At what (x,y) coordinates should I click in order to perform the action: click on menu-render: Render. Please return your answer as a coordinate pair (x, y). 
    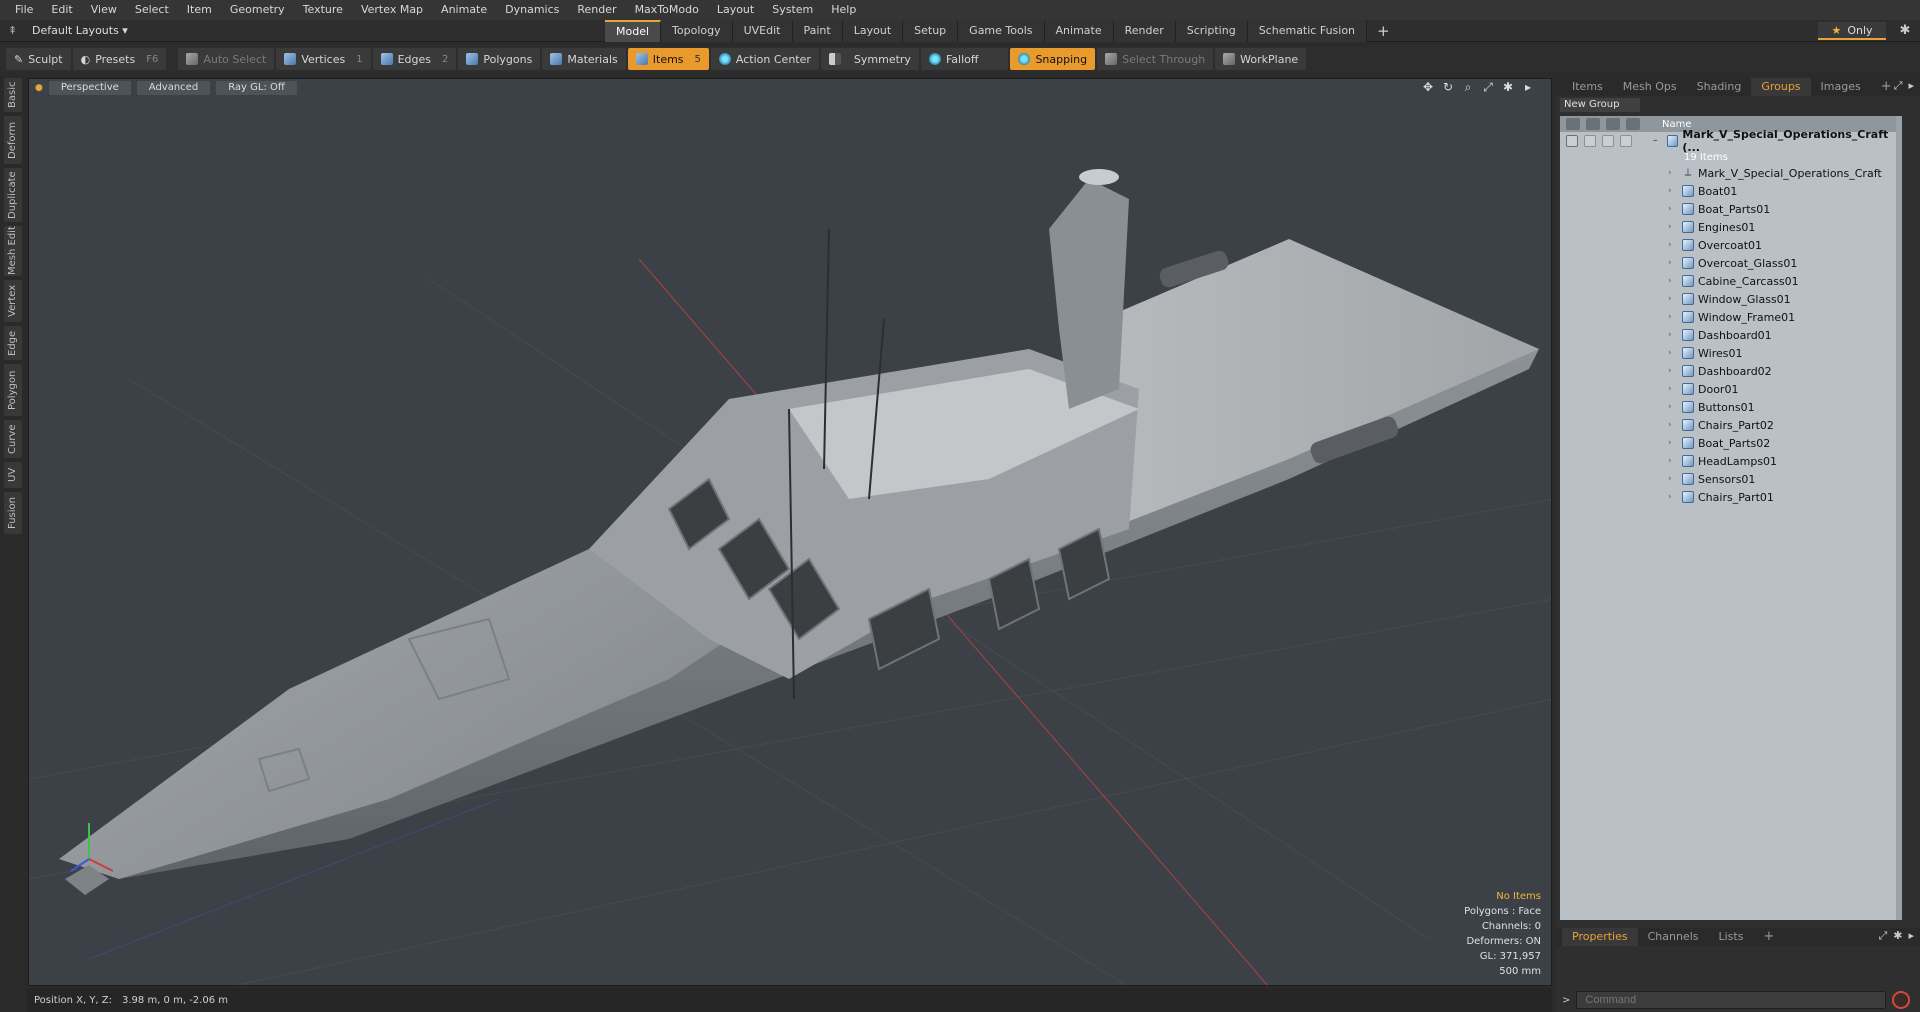
    Looking at the image, I should click on (596, 10).